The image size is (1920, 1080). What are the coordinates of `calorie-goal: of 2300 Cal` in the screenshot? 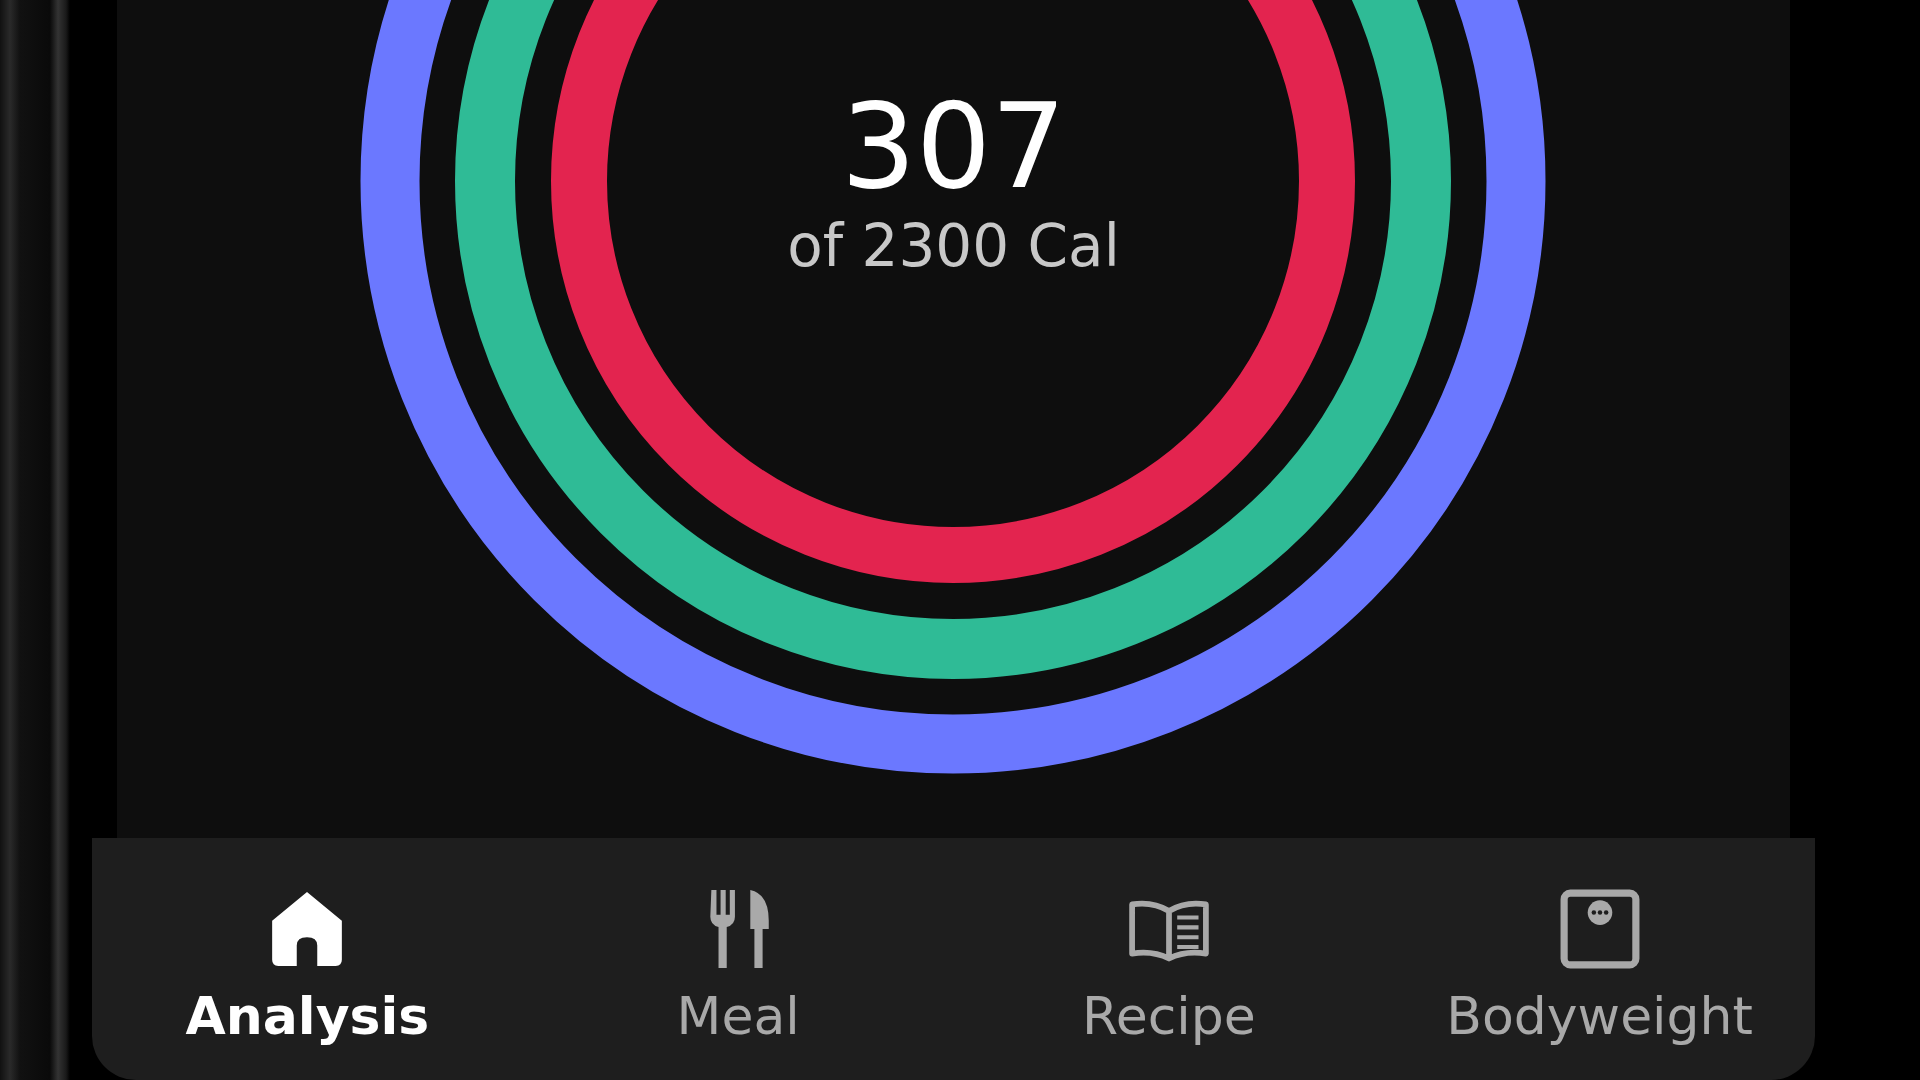 It's located at (953, 246).